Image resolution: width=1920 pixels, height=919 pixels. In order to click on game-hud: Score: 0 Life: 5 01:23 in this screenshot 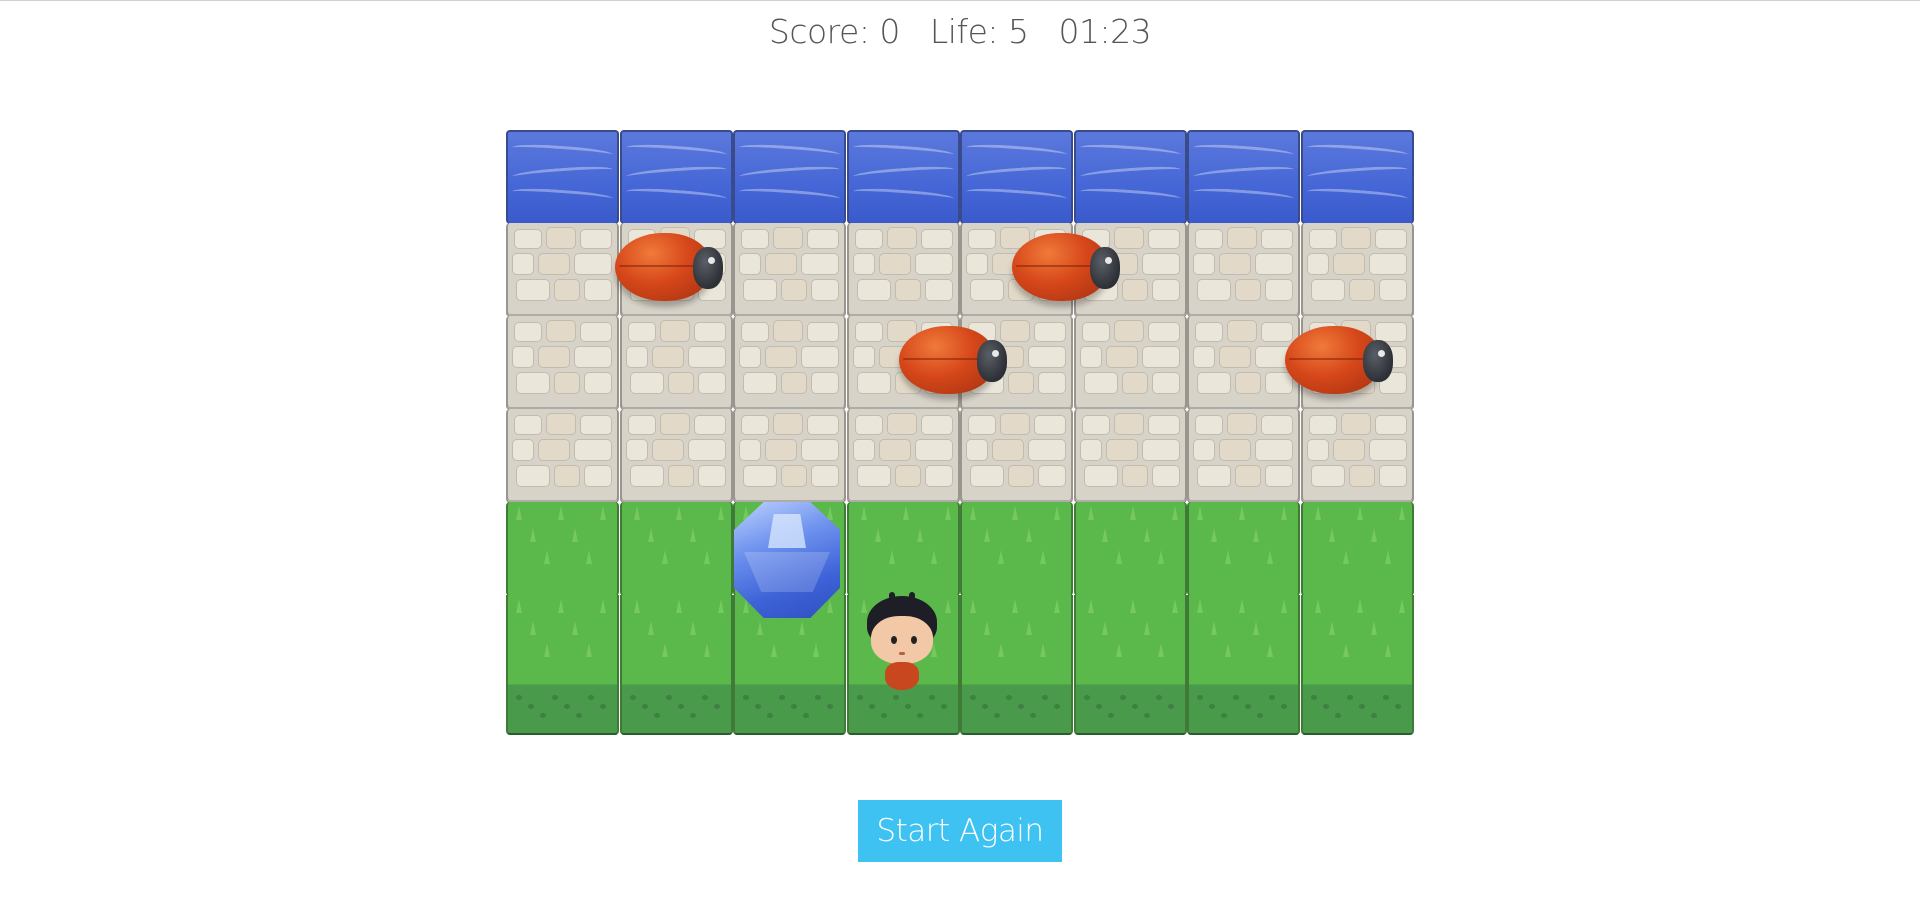, I will do `click(960, 31)`.